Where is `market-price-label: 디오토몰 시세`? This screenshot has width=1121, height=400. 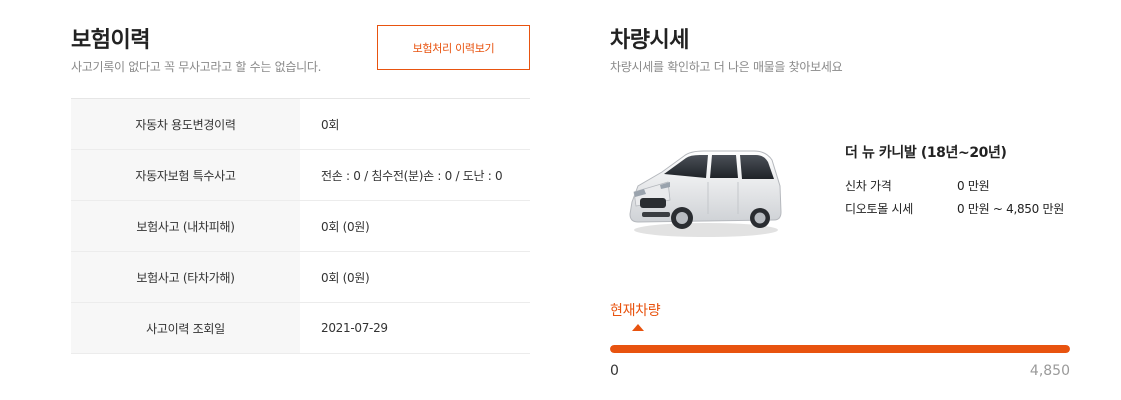
market-price-label: 디오토몰 시세 is located at coordinates (879, 209).